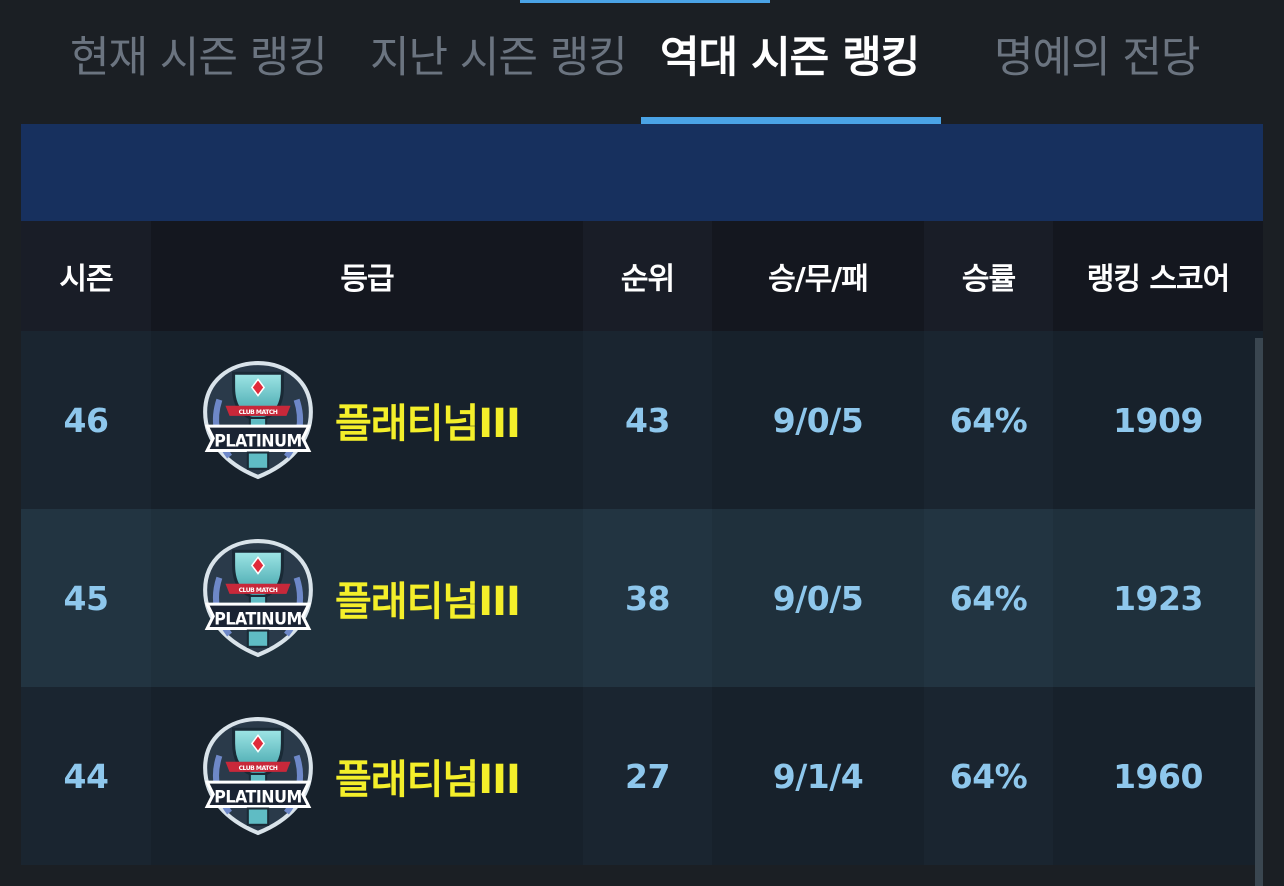  I want to click on header-ranking-score: 랭킹 스코어, so click(1158, 276).